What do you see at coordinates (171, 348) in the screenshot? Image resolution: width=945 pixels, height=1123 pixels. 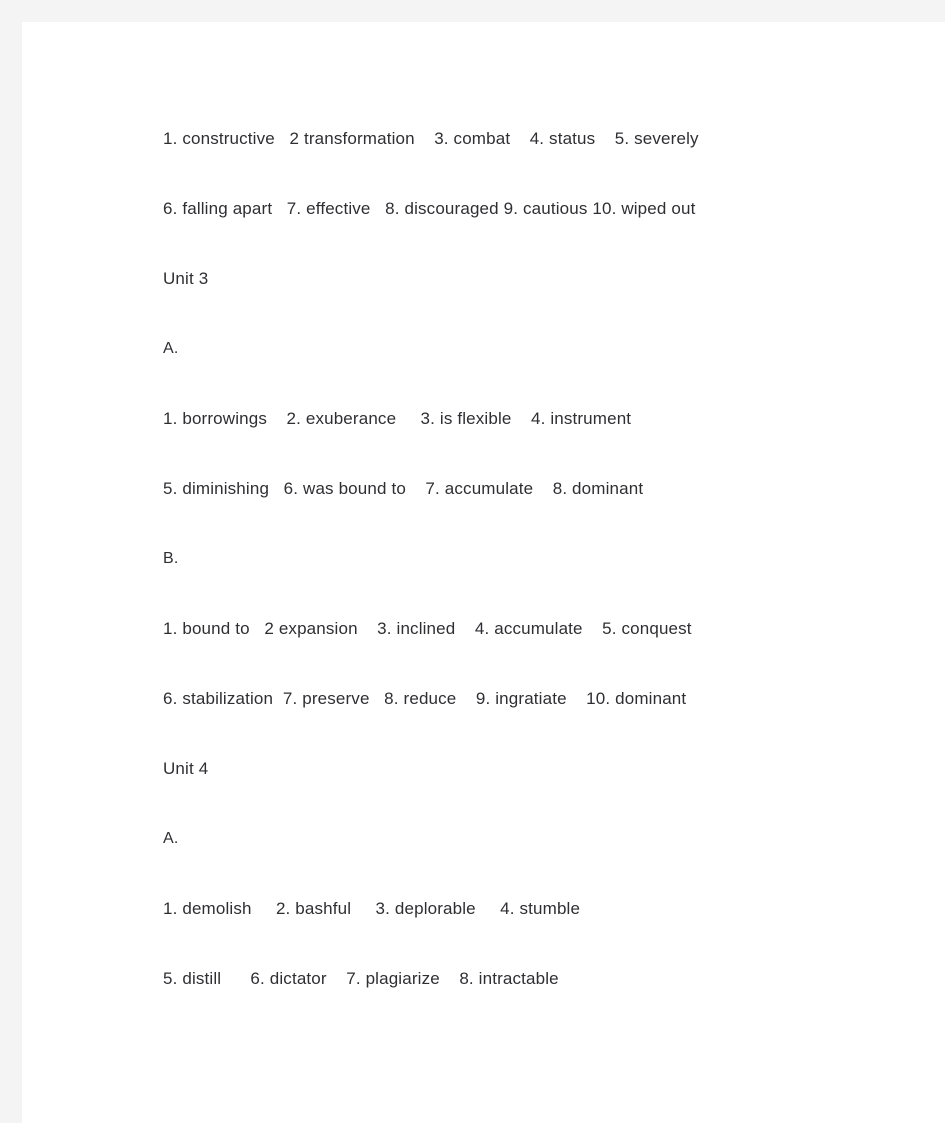 I see `unit-3-part-a-label: A.` at bounding box center [171, 348].